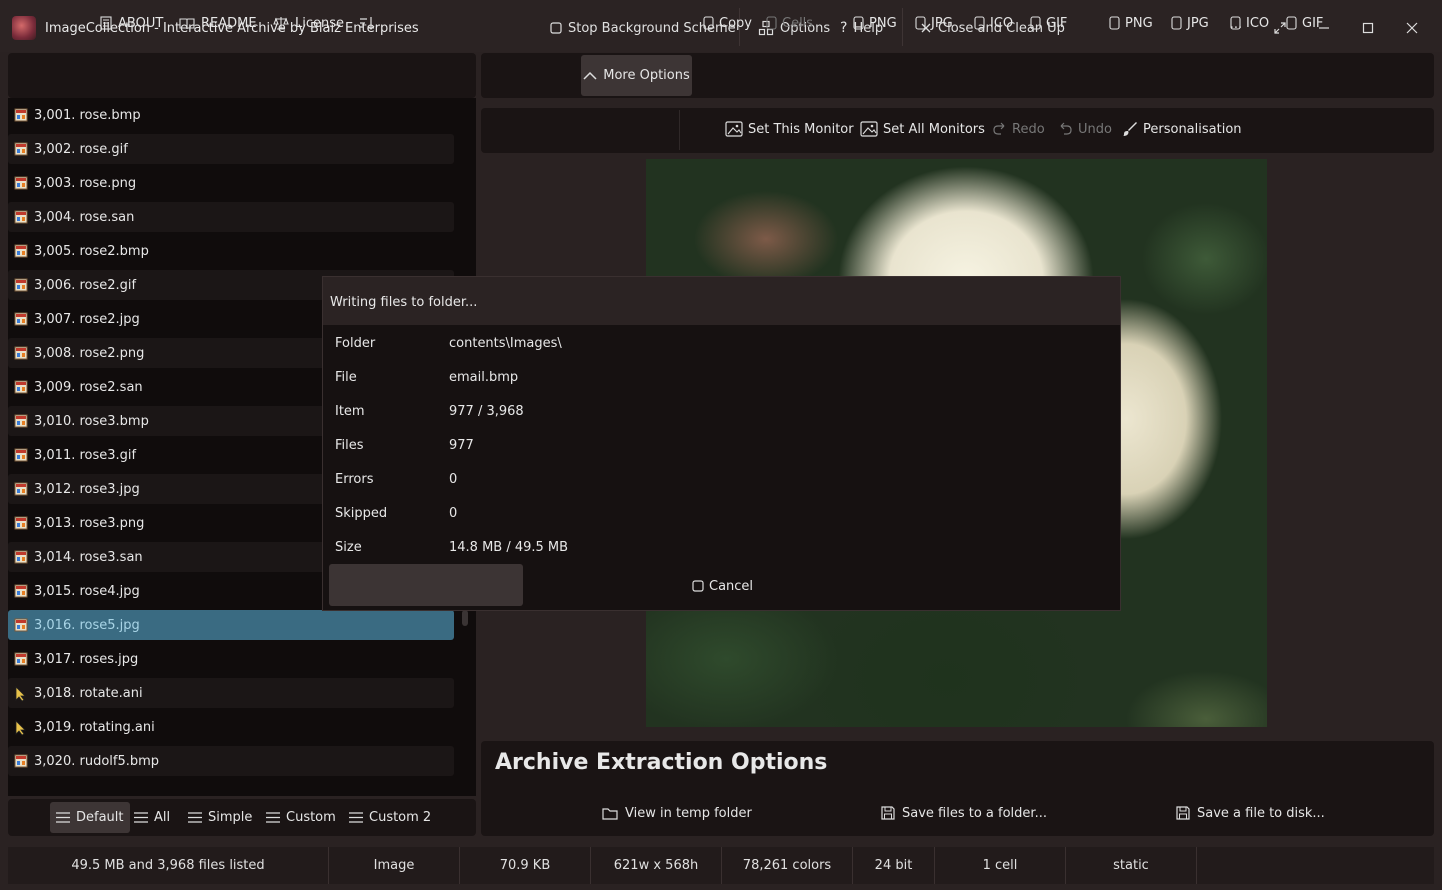 The width and height of the screenshot is (1442, 890). I want to click on files-label: Files, so click(349, 445).